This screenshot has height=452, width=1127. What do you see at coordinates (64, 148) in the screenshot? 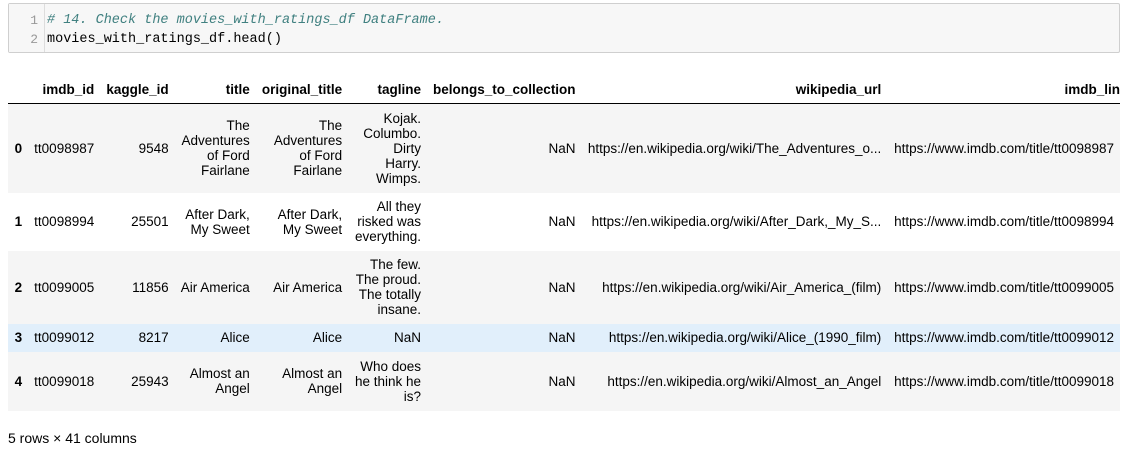
I see `cell-imdb-id: tt0098987` at bounding box center [64, 148].